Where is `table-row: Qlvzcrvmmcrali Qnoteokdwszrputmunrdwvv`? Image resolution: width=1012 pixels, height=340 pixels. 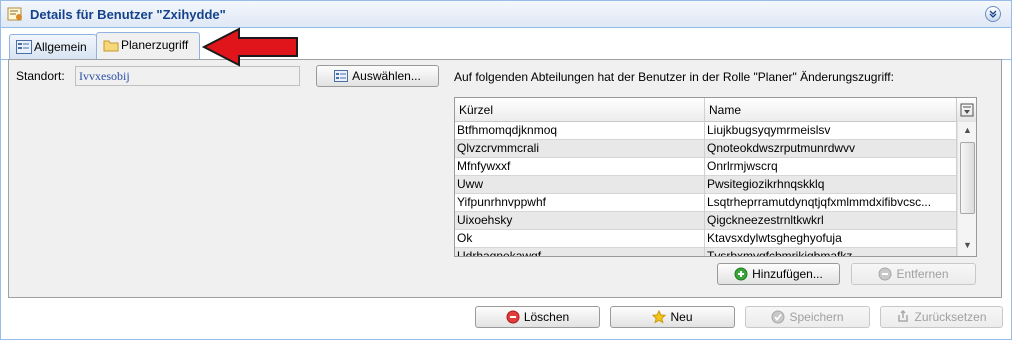
table-row: Qlvzcrvmmcrali Qnoteokdwszrputmunrdwvv is located at coordinates (706, 149).